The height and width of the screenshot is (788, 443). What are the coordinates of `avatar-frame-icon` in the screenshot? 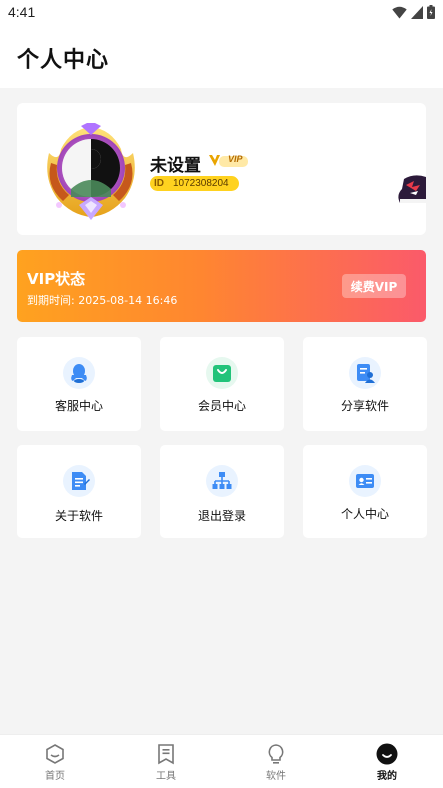 It's located at (91, 170).